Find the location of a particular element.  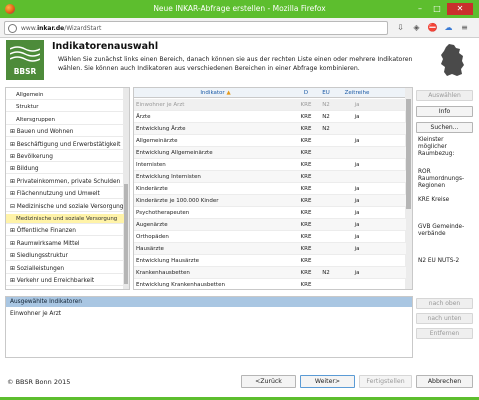

bbsr-logo: BBSR is located at coordinates (25, 60).